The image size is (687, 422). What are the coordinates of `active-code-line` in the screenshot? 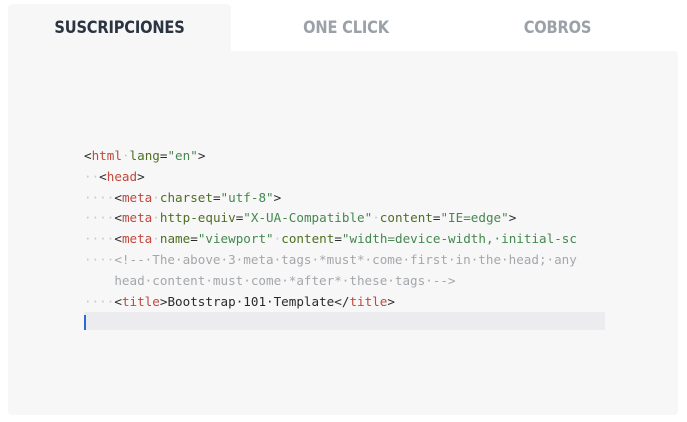 It's located at (344, 321).